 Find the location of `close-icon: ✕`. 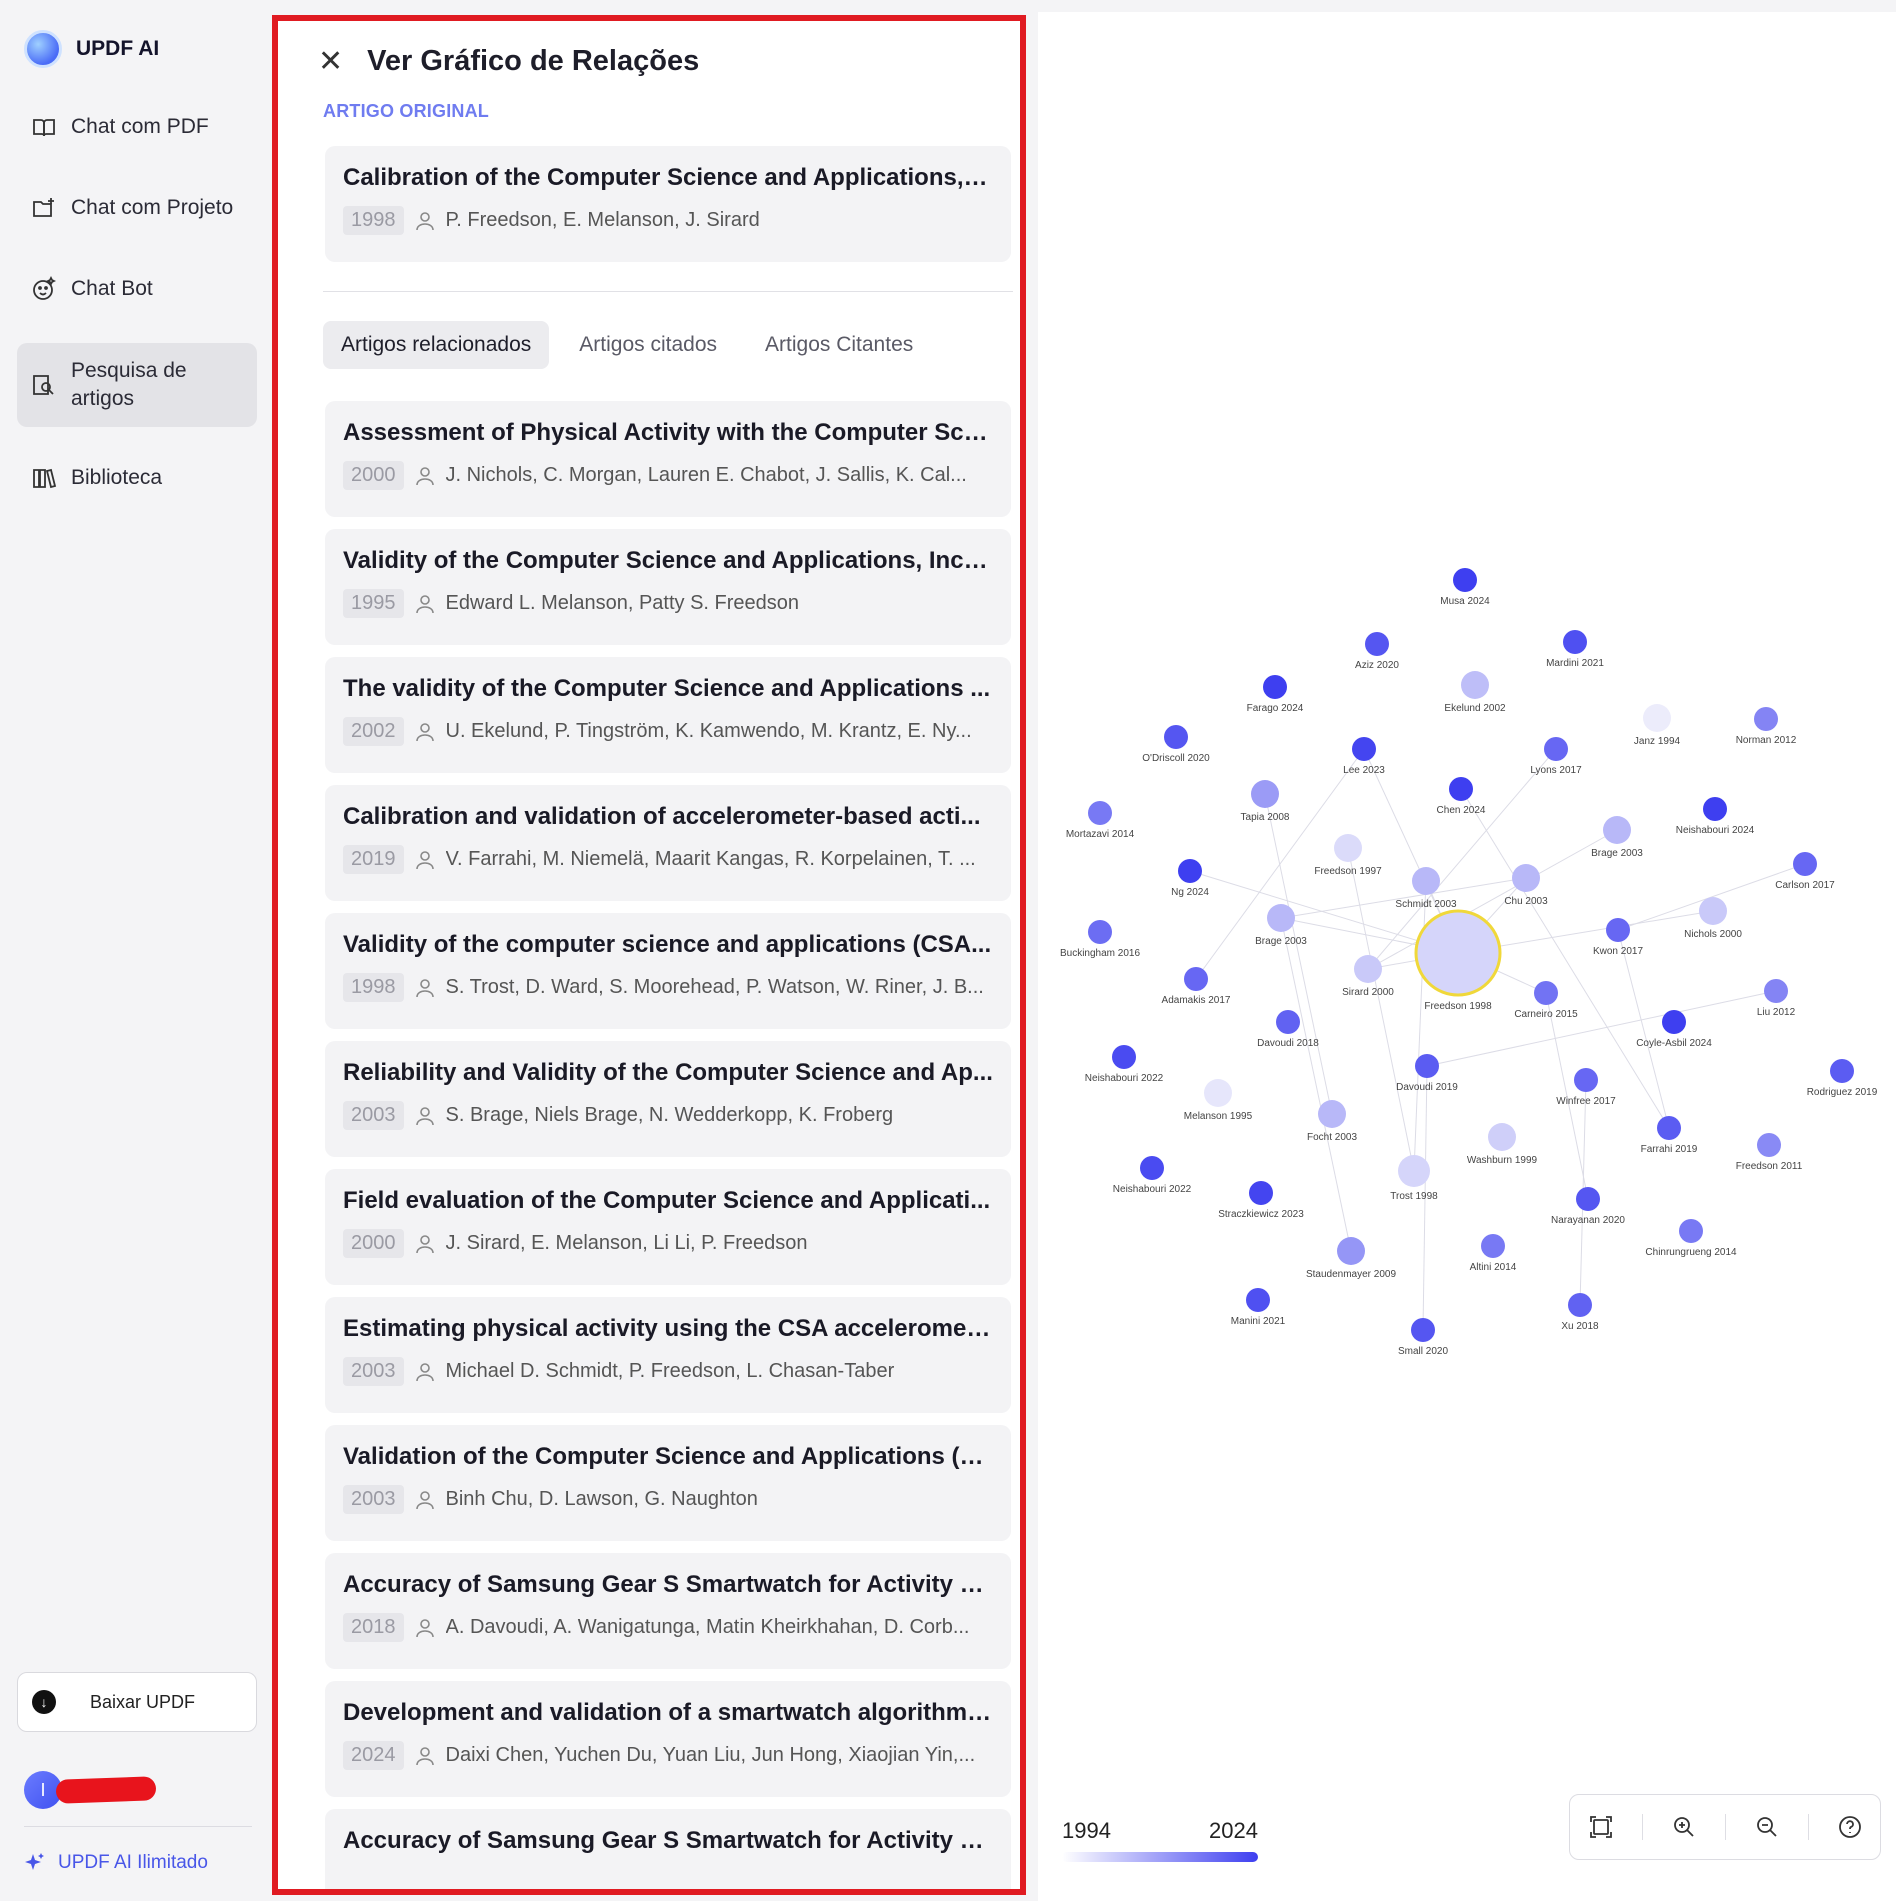

close-icon: ✕ is located at coordinates (330, 61).